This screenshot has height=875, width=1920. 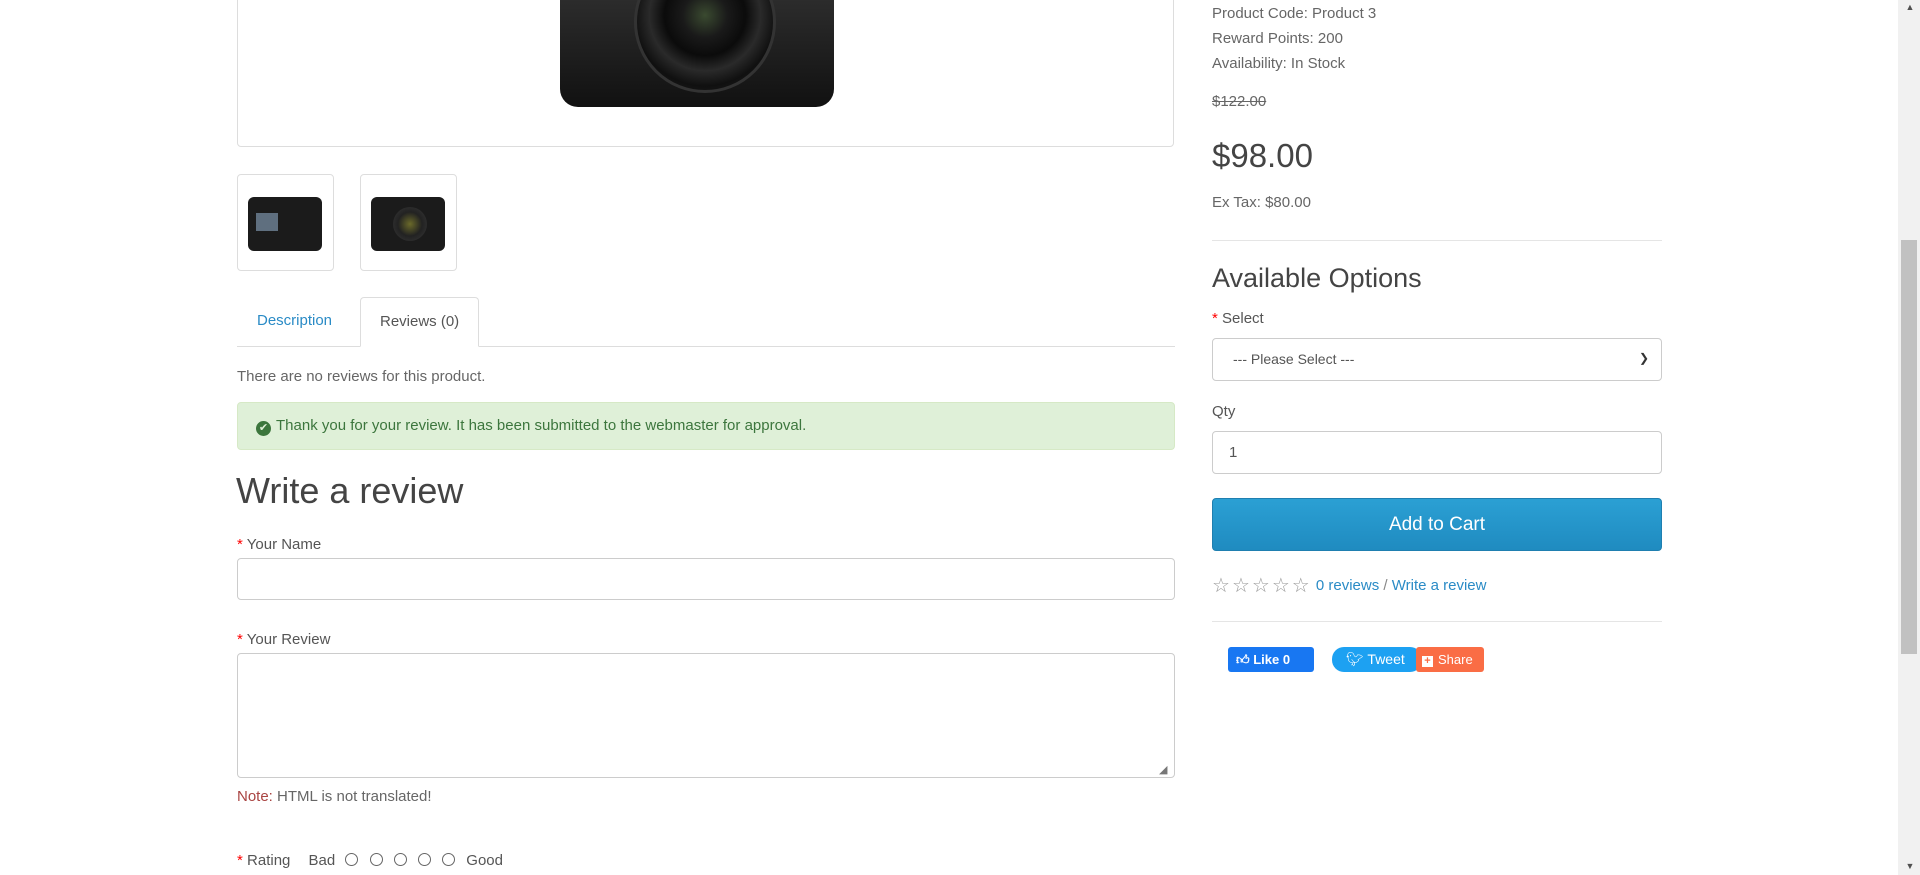 I want to click on chevron-down-icon: ❯, so click(x=1643, y=358).